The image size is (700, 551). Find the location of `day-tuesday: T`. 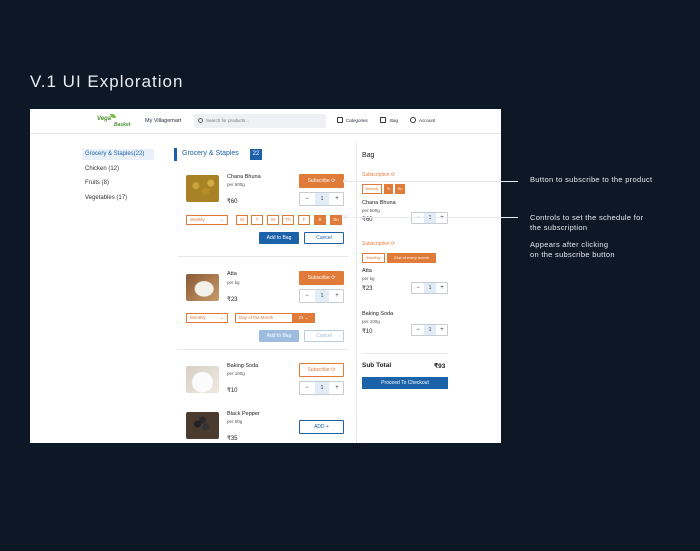

day-tuesday: T is located at coordinates (257, 220).